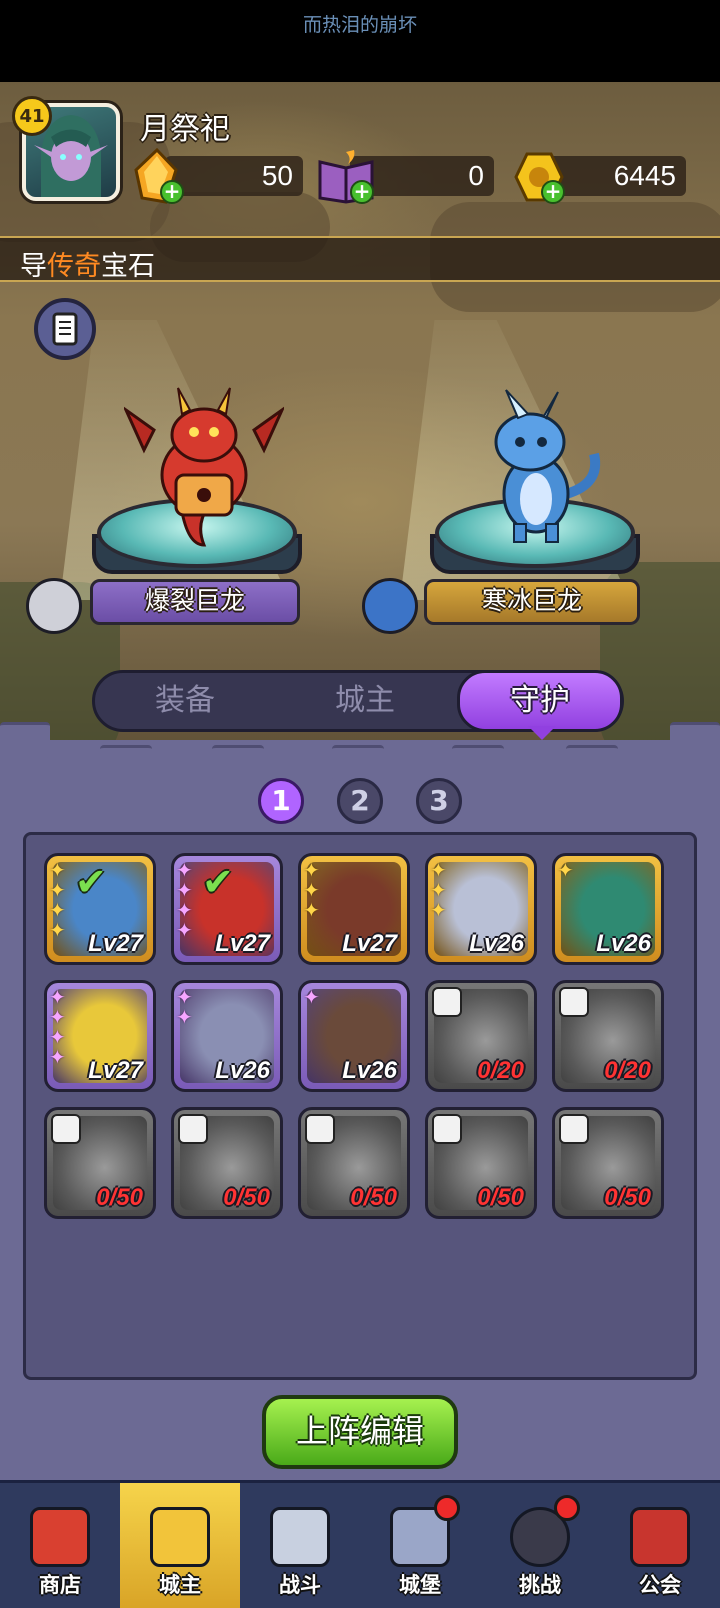 This screenshot has width=720, height=1608. What do you see at coordinates (532, 602) in the screenshot?
I see `dragon-name-right: 寒冰巨龙` at bounding box center [532, 602].